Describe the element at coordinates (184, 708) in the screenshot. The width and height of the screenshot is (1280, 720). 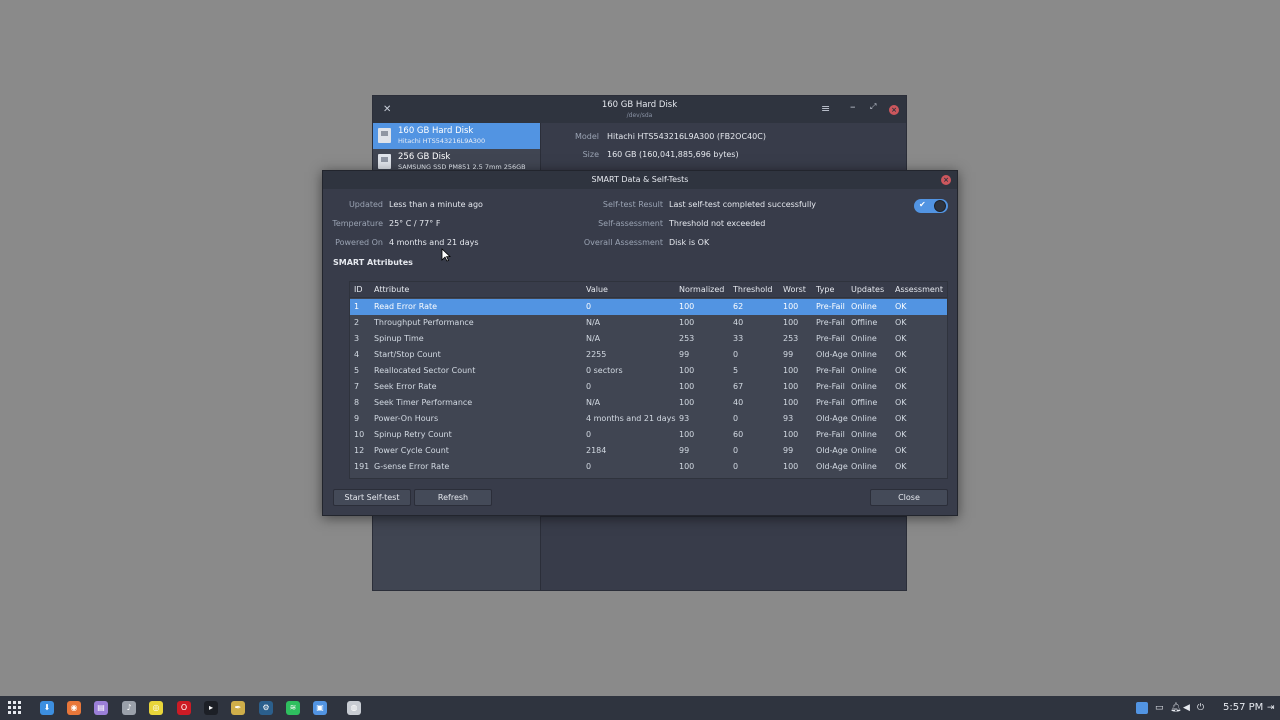
I see `opera-icon: O` at that location.